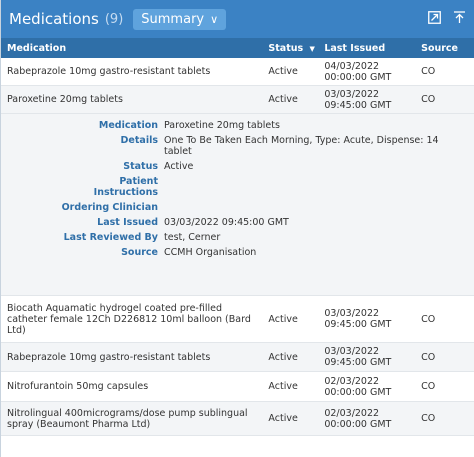  Describe the element at coordinates (82, 187) in the screenshot. I see `detail-label: Patient Instructions` at that location.